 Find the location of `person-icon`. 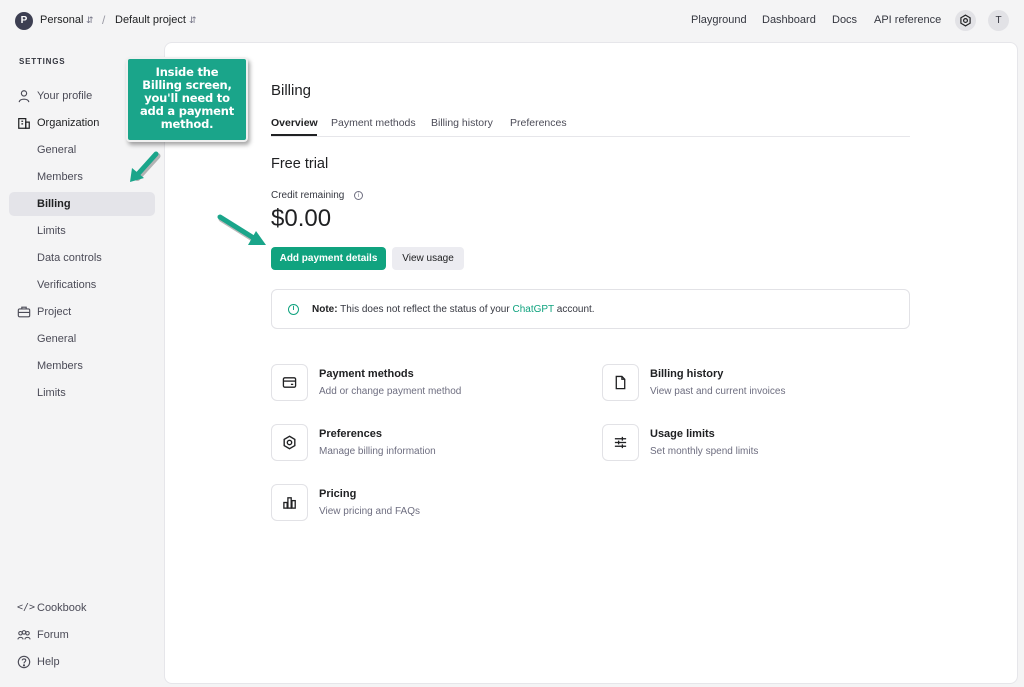

person-icon is located at coordinates (24, 96).